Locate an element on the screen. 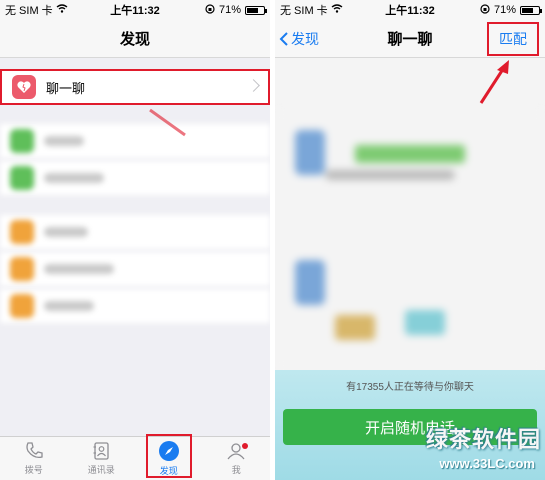  nav-bar: 发现 is located at coordinates (135, 39).